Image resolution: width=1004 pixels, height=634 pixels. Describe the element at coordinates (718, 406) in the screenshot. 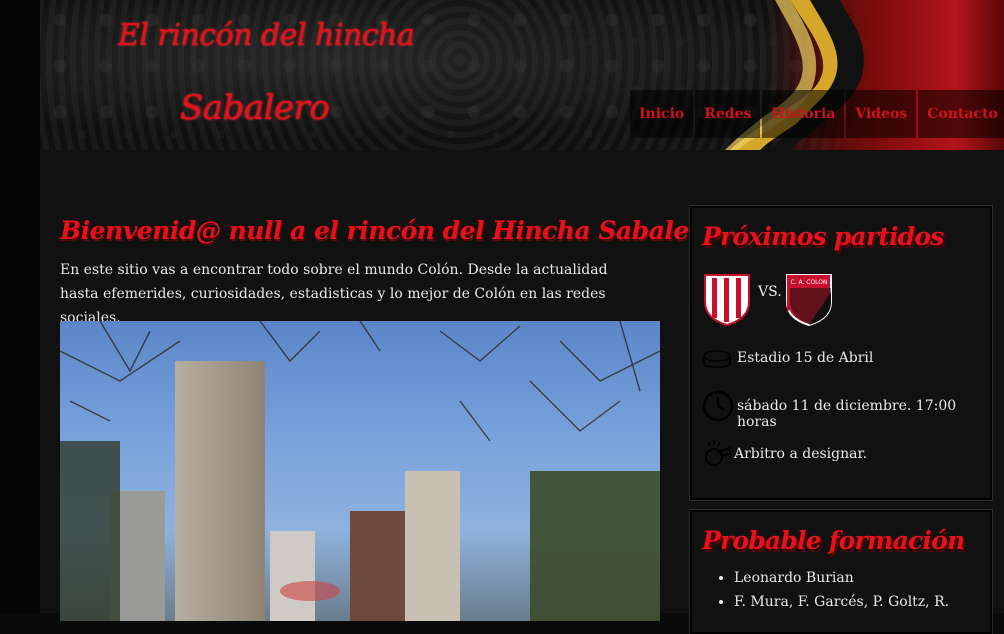

I see `clock-icon` at that location.